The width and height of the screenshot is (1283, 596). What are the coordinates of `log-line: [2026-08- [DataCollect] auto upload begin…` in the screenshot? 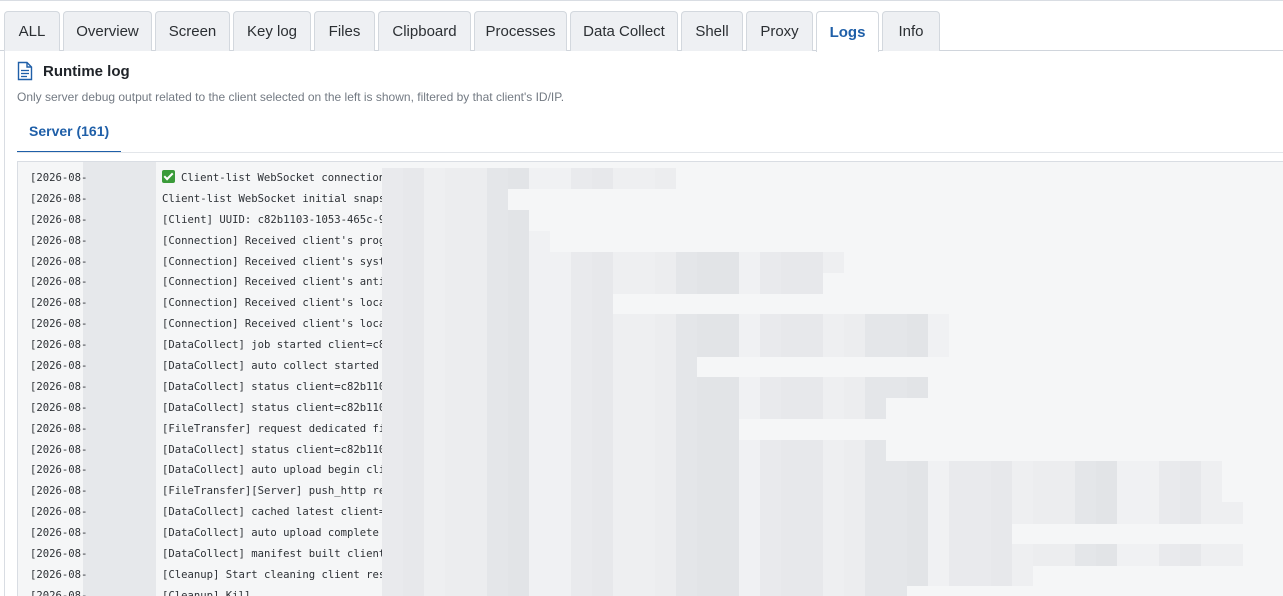 It's located at (650, 470).